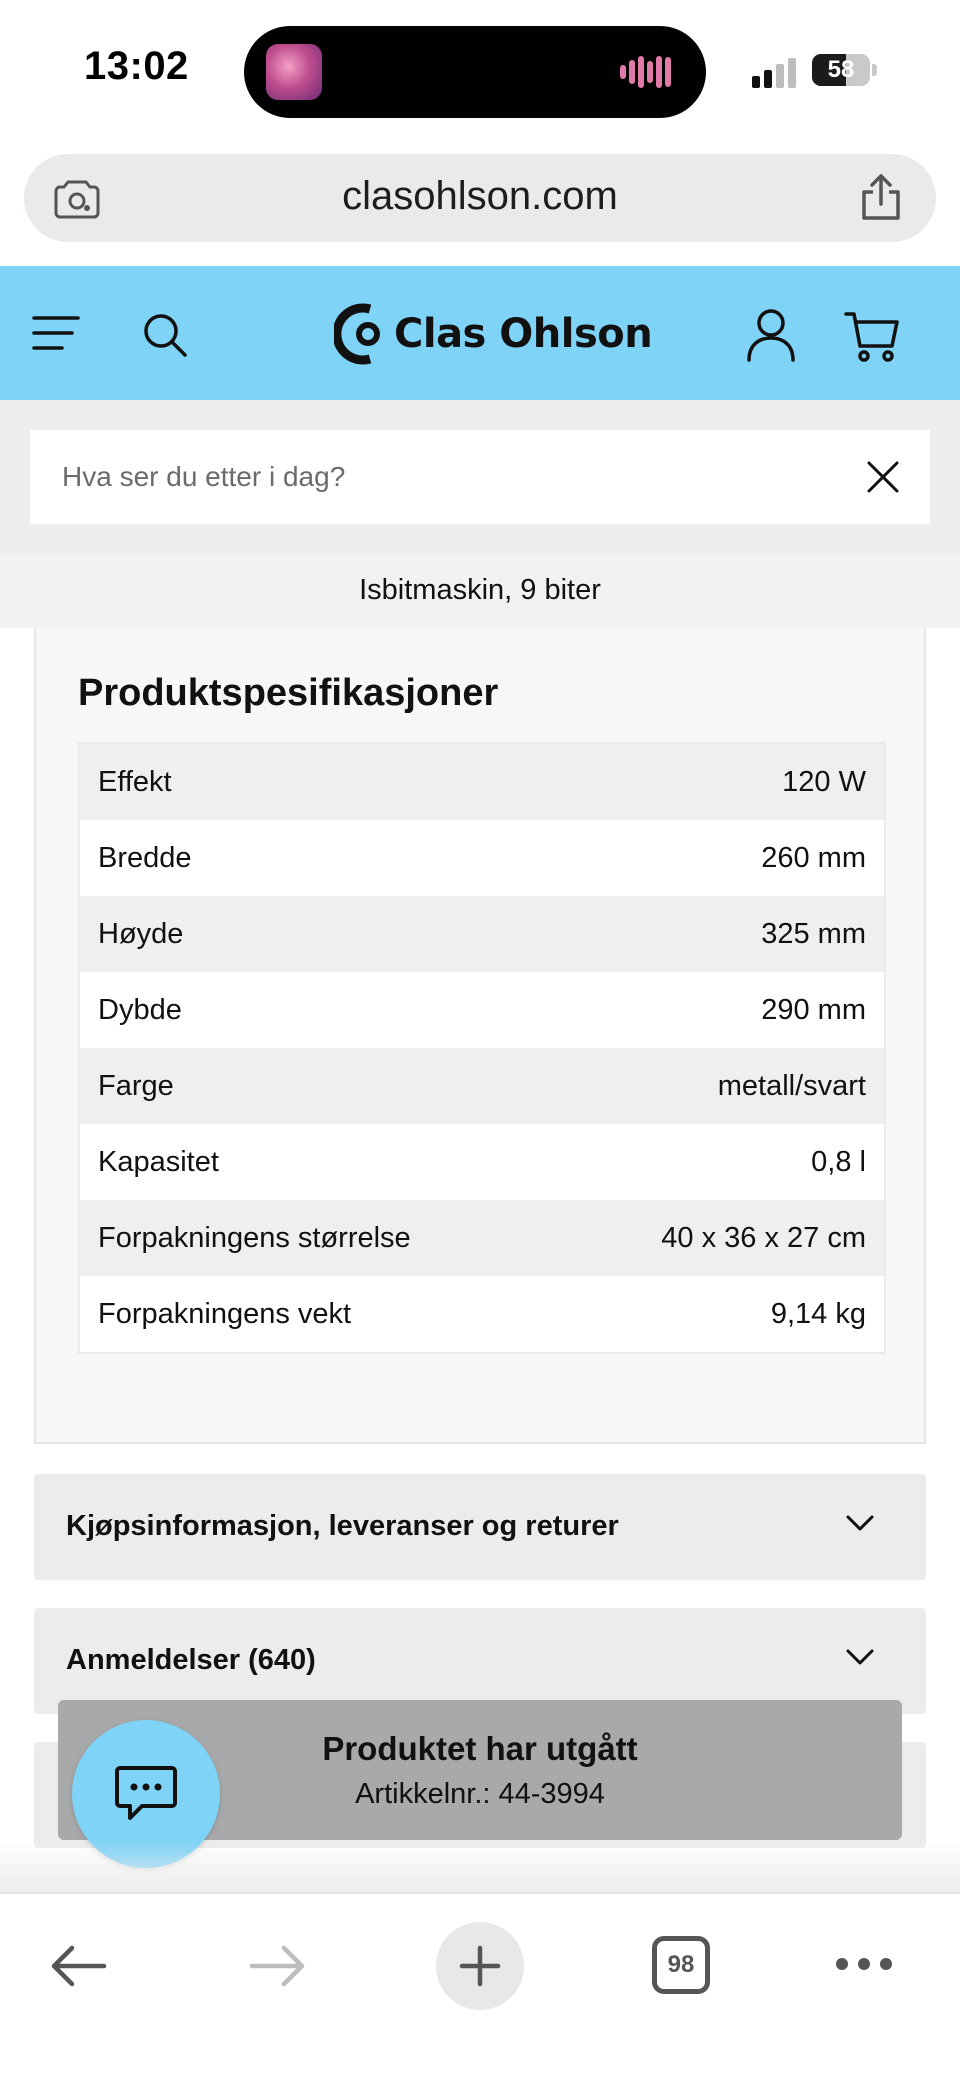  Describe the element at coordinates (763, 1237) in the screenshot. I see `spec-value: 40 x 36 x 27 cm` at that location.